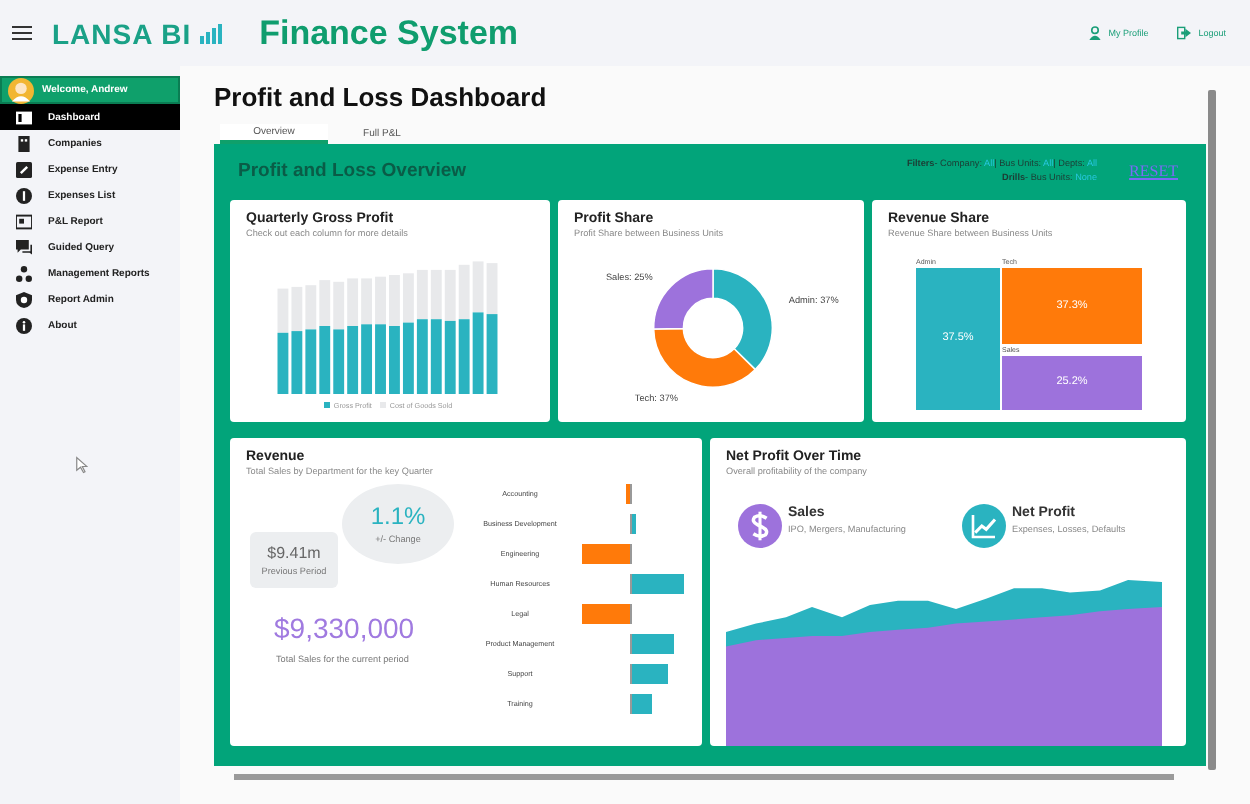  What do you see at coordinates (24, 143) in the screenshot?
I see `building-icon` at bounding box center [24, 143].